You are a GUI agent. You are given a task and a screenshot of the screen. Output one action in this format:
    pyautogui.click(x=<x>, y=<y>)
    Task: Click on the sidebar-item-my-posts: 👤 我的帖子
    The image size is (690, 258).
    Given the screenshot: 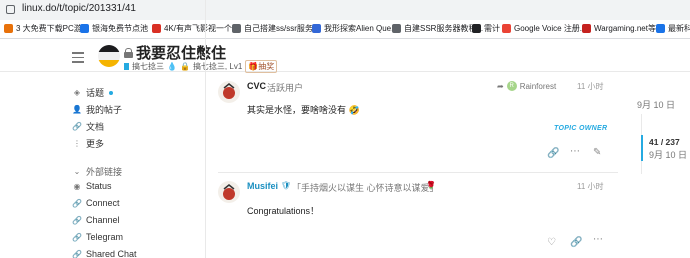 What is the action you would take?
    pyautogui.click(x=96, y=109)
    